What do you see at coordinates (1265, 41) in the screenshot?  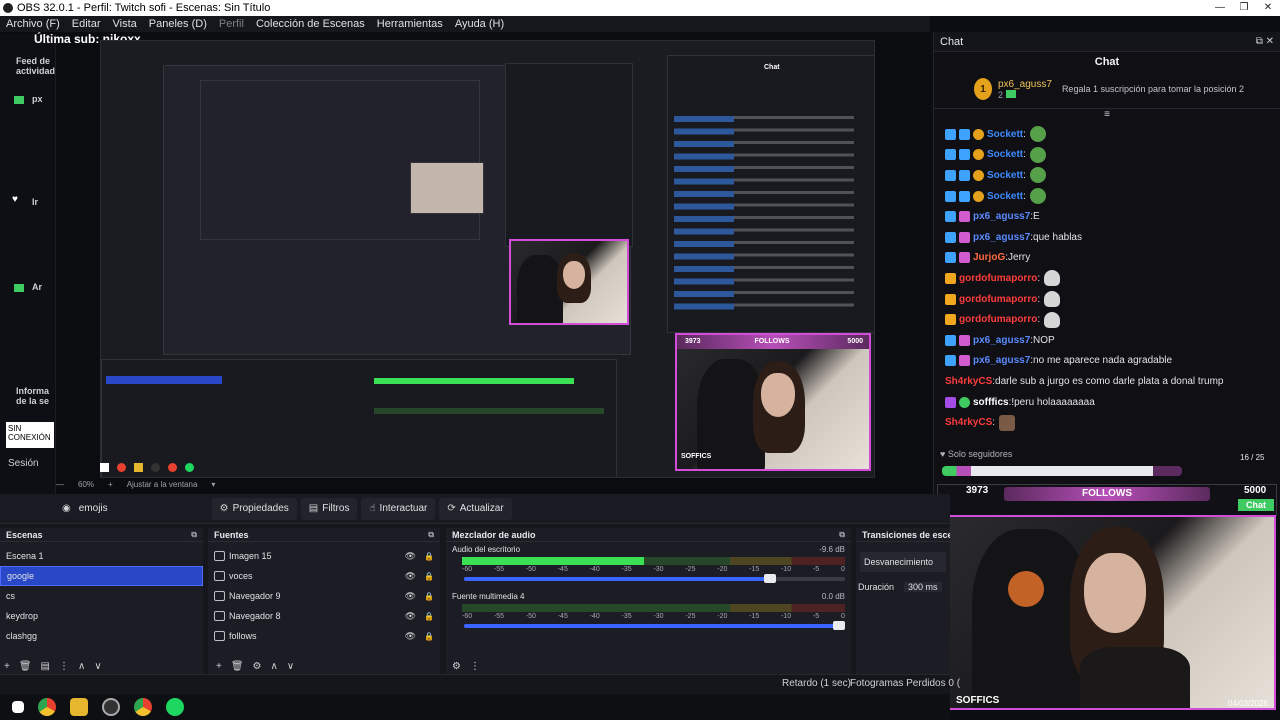 I see `dock-controls: ⧉ ✕` at bounding box center [1265, 41].